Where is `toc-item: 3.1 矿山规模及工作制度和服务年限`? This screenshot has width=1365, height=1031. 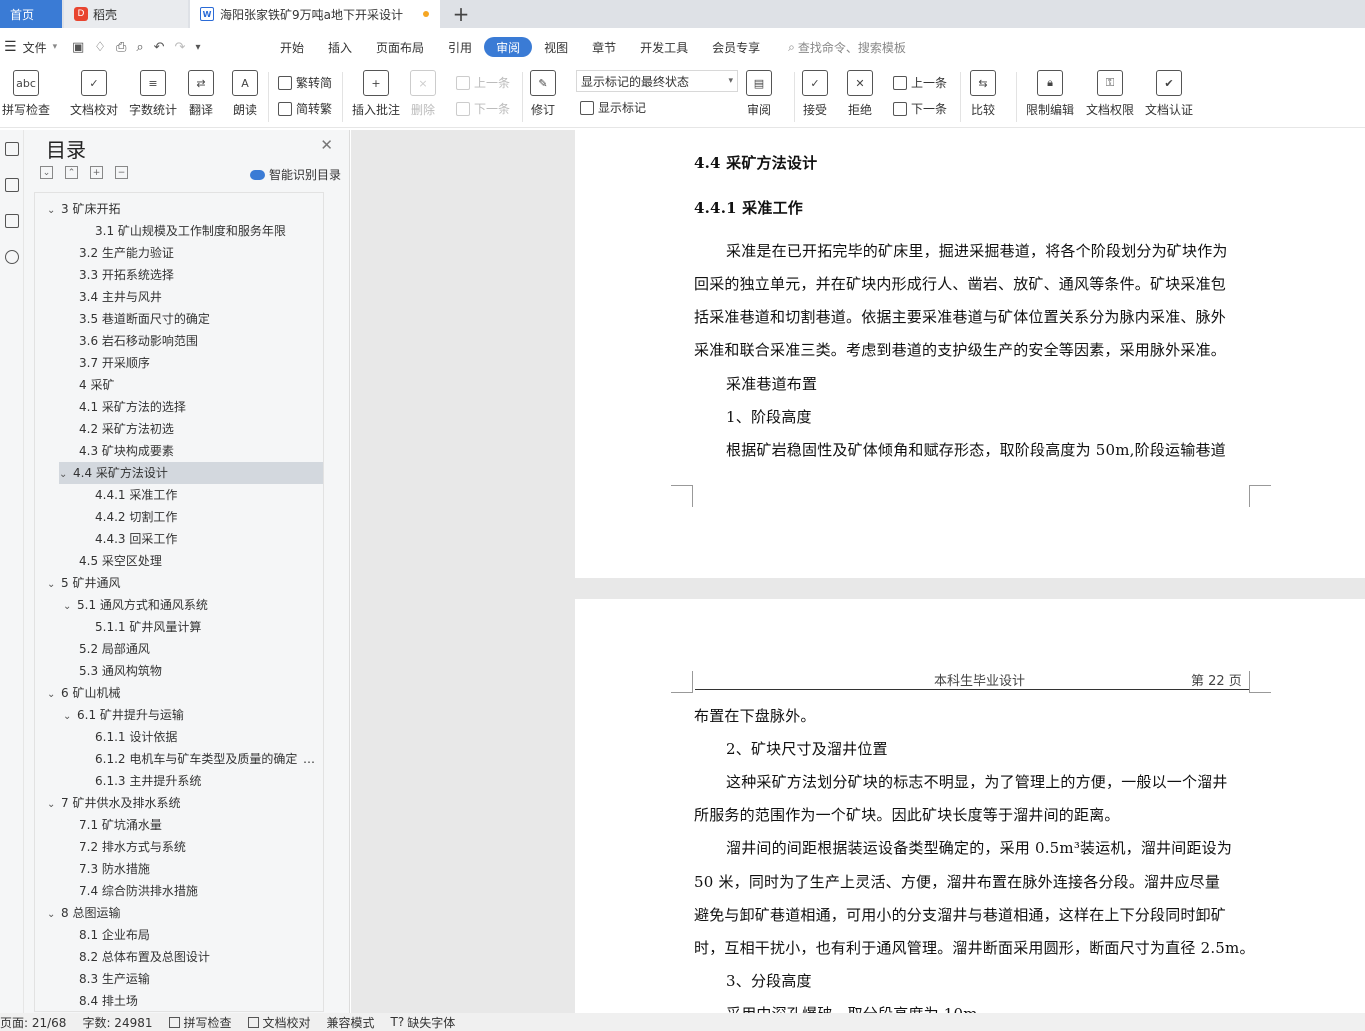
toc-item: 3.1 矿山规模及工作制度和服务年限 is located at coordinates (190, 231).